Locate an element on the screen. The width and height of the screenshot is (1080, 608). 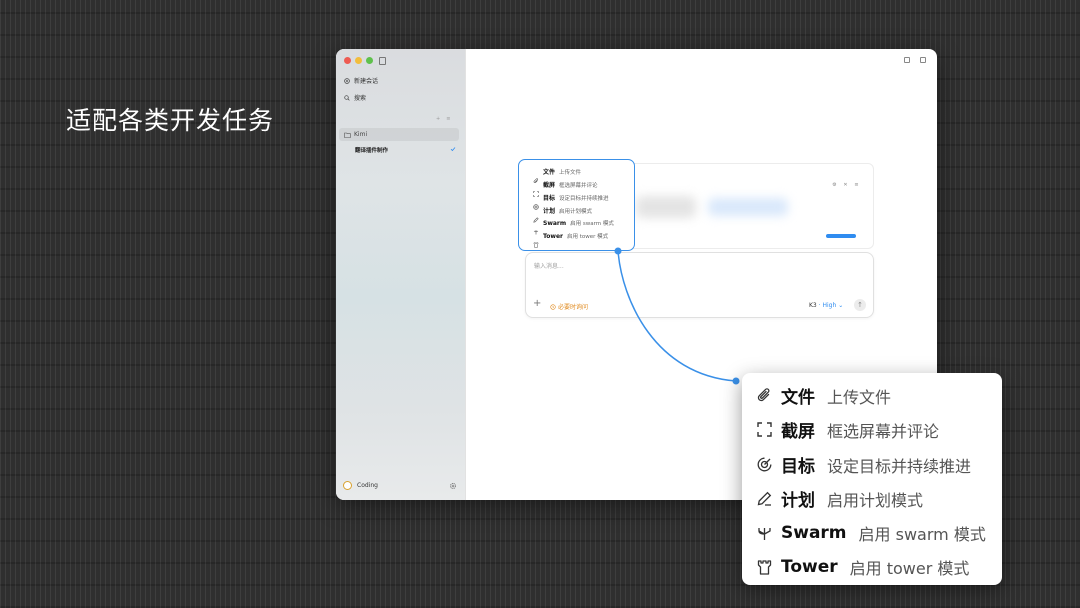
command-plan: 计划 启用计划模式 is located at coordinates (839, 498).